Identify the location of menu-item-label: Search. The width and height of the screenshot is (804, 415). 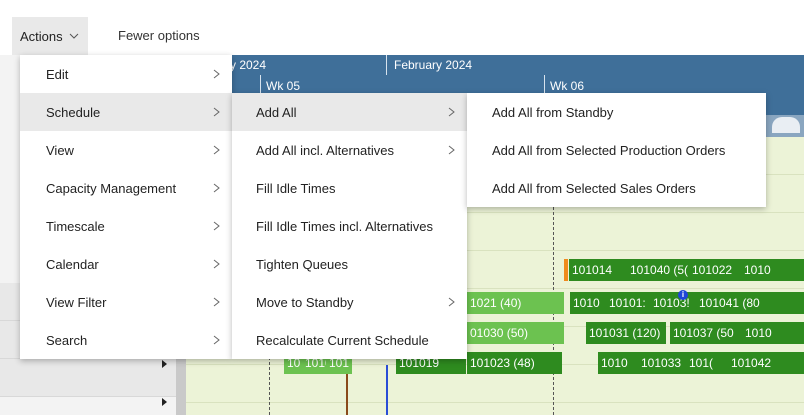
(67, 340).